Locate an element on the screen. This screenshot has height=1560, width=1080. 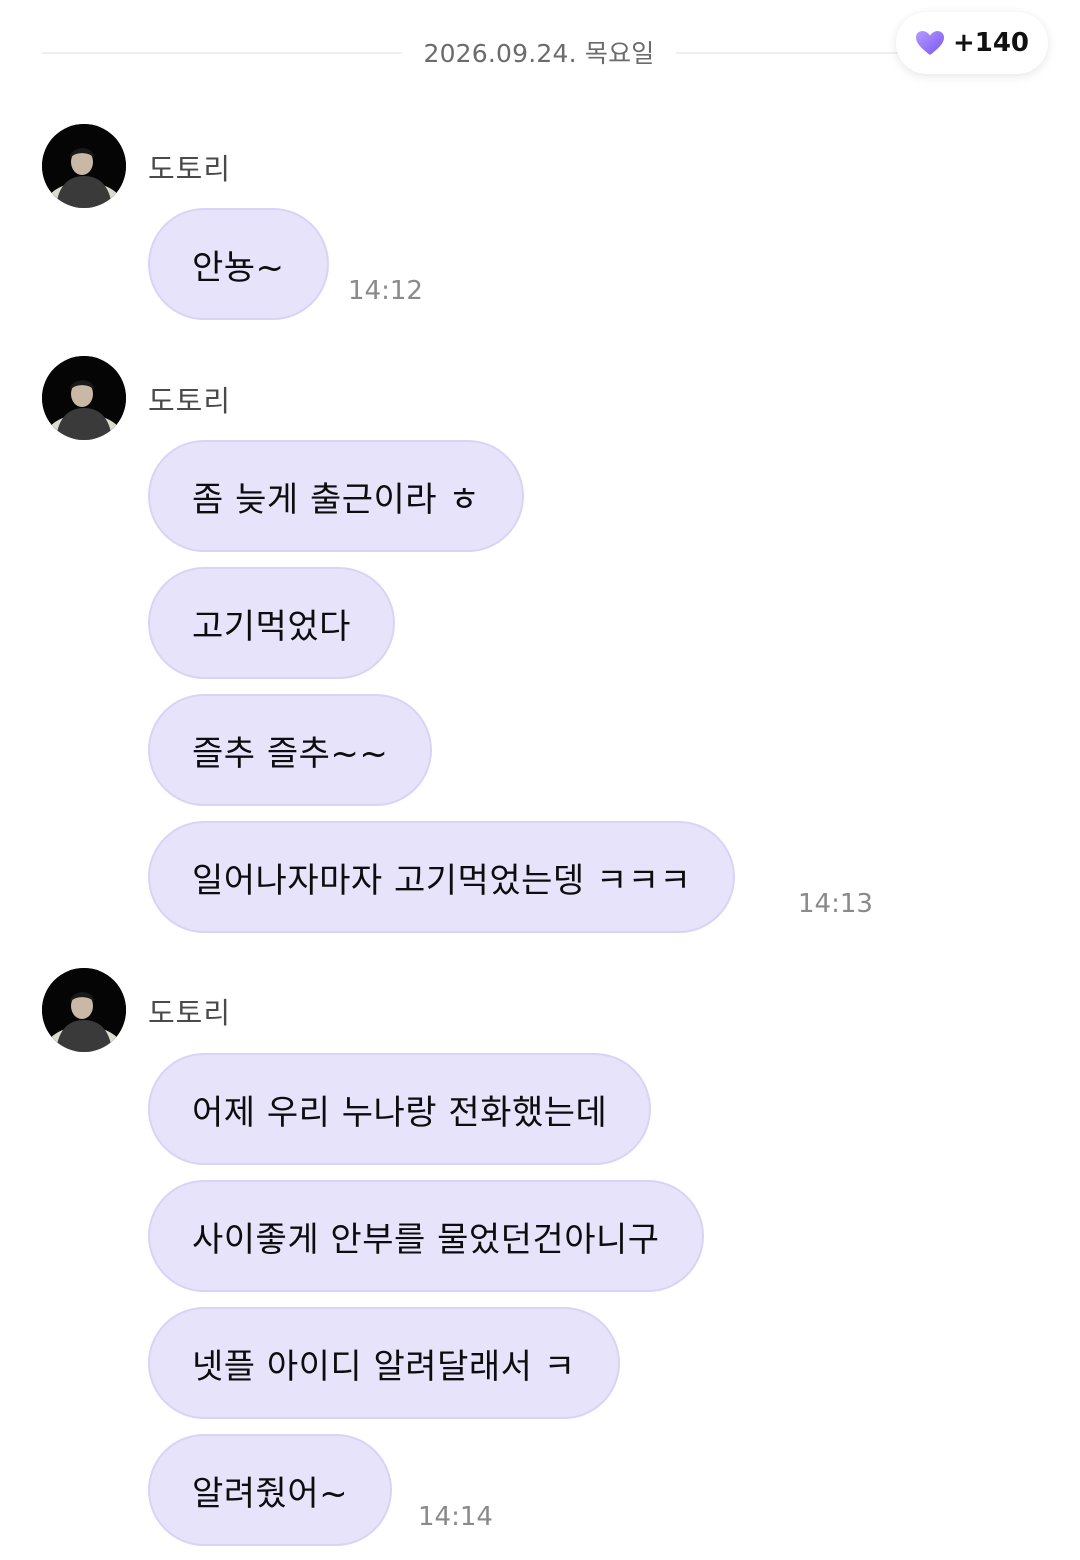
message-bubble: 알려줬어~ is located at coordinates (270, 1490).